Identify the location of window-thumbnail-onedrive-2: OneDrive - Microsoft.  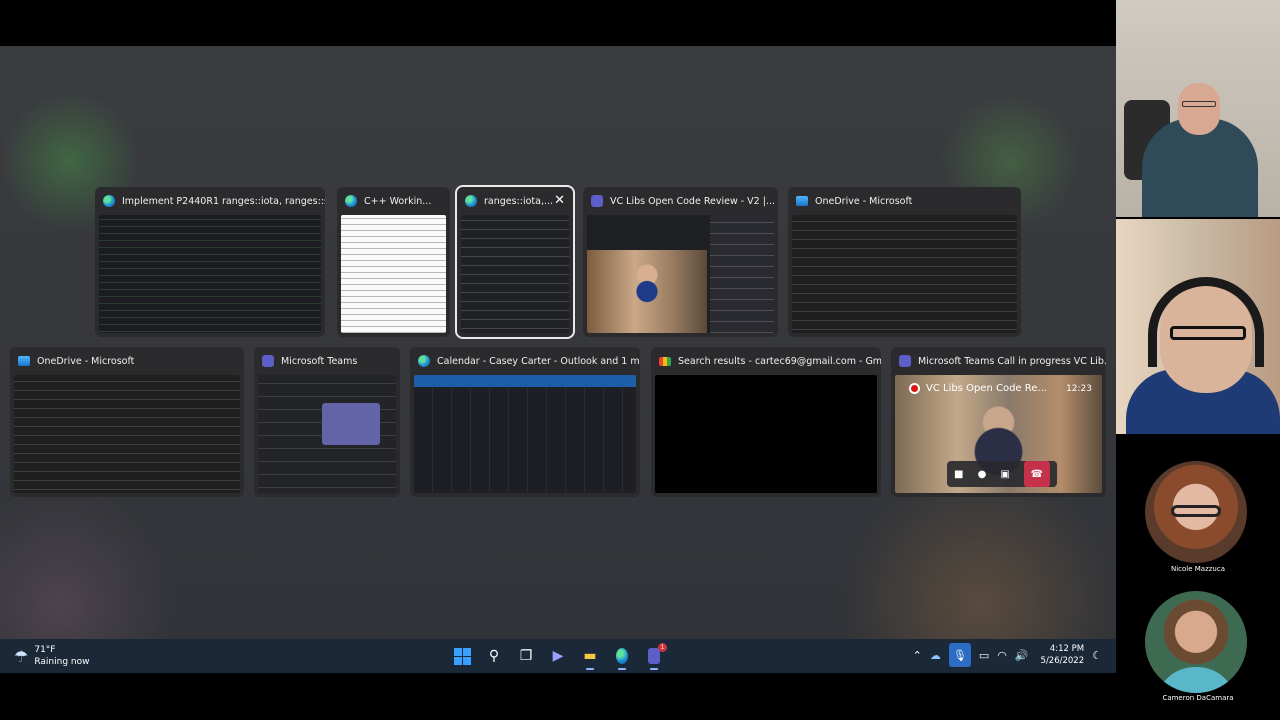
(127, 422).